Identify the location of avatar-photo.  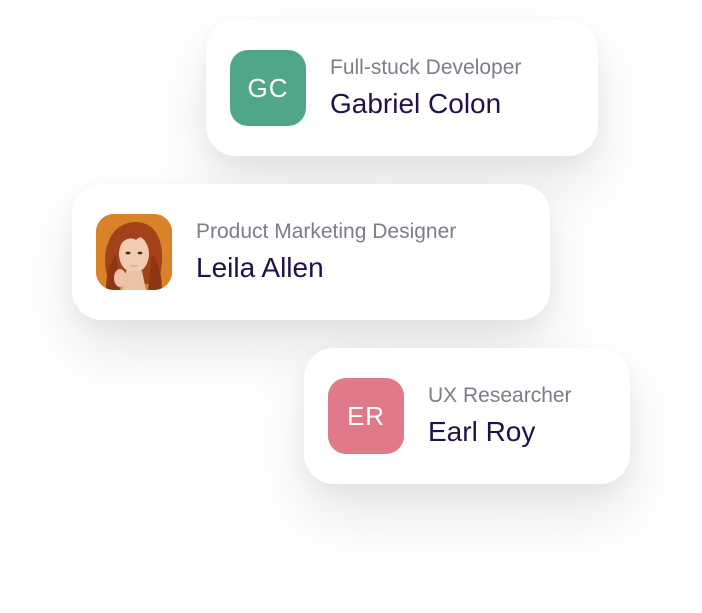
(134, 252).